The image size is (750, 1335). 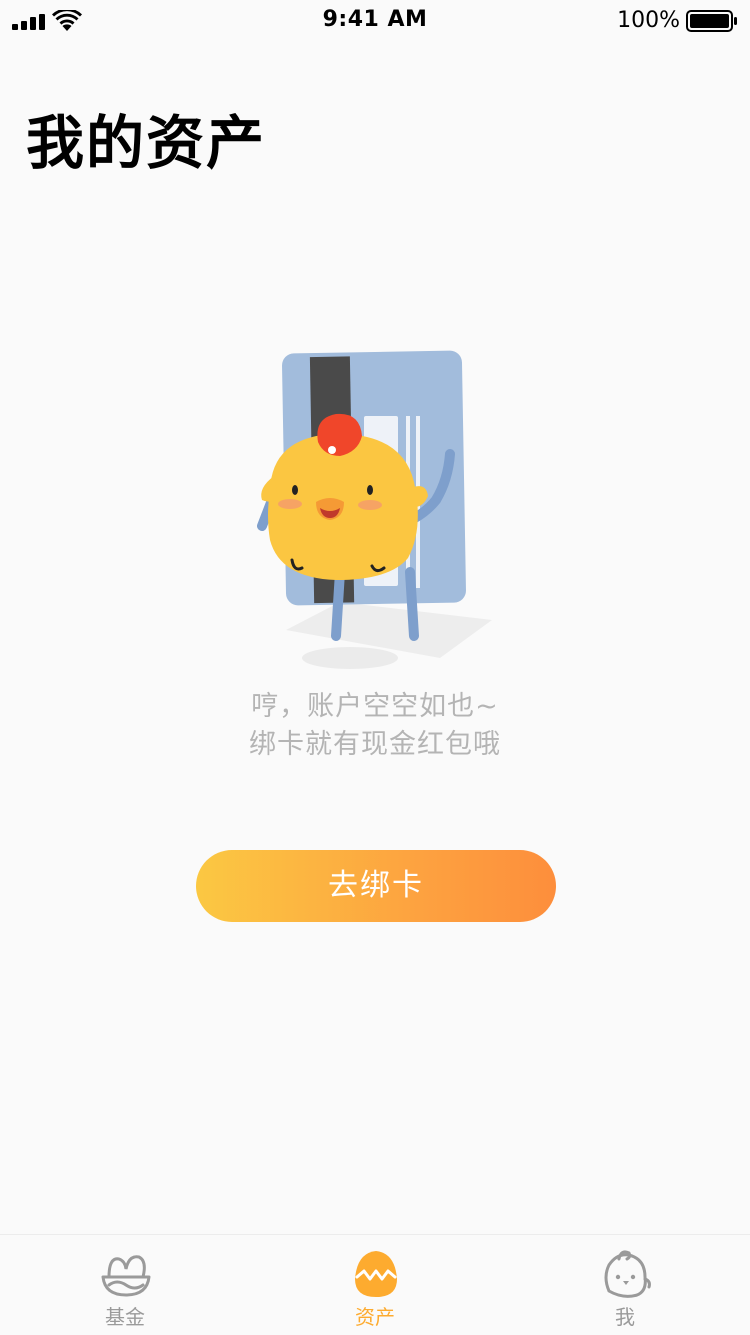 I want to click on chick-card-illustration, so click(x=374, y=509).